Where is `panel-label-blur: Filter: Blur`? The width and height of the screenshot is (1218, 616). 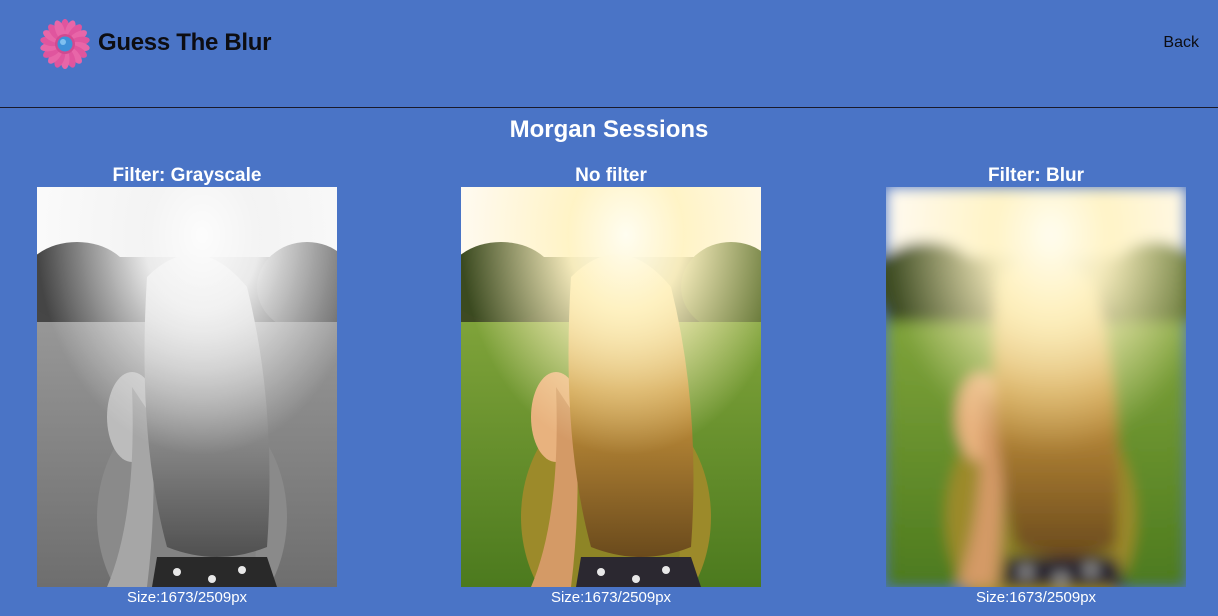 panel-label-blur: Filter: Blur is located at coordinates (1036, 175).